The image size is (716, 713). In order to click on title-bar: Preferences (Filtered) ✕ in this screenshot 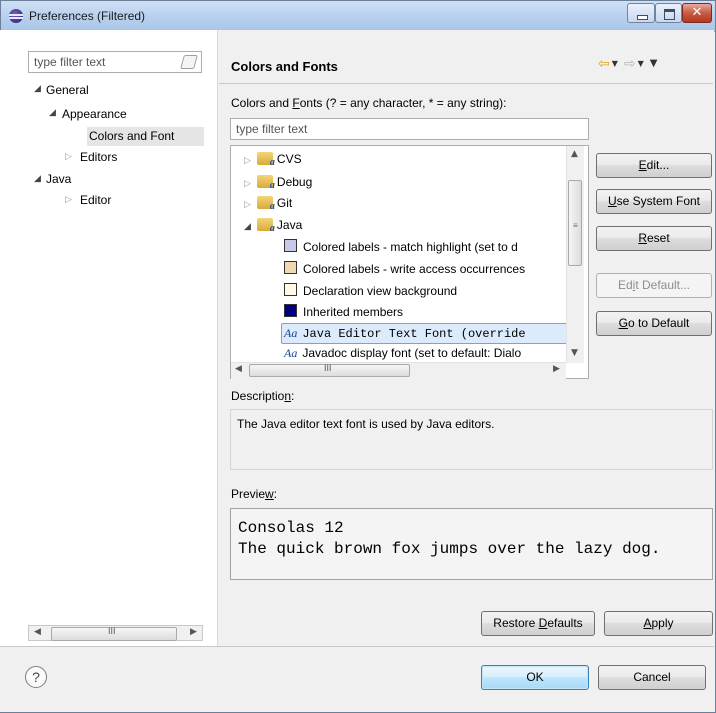, I will do `click(358, 16)`.